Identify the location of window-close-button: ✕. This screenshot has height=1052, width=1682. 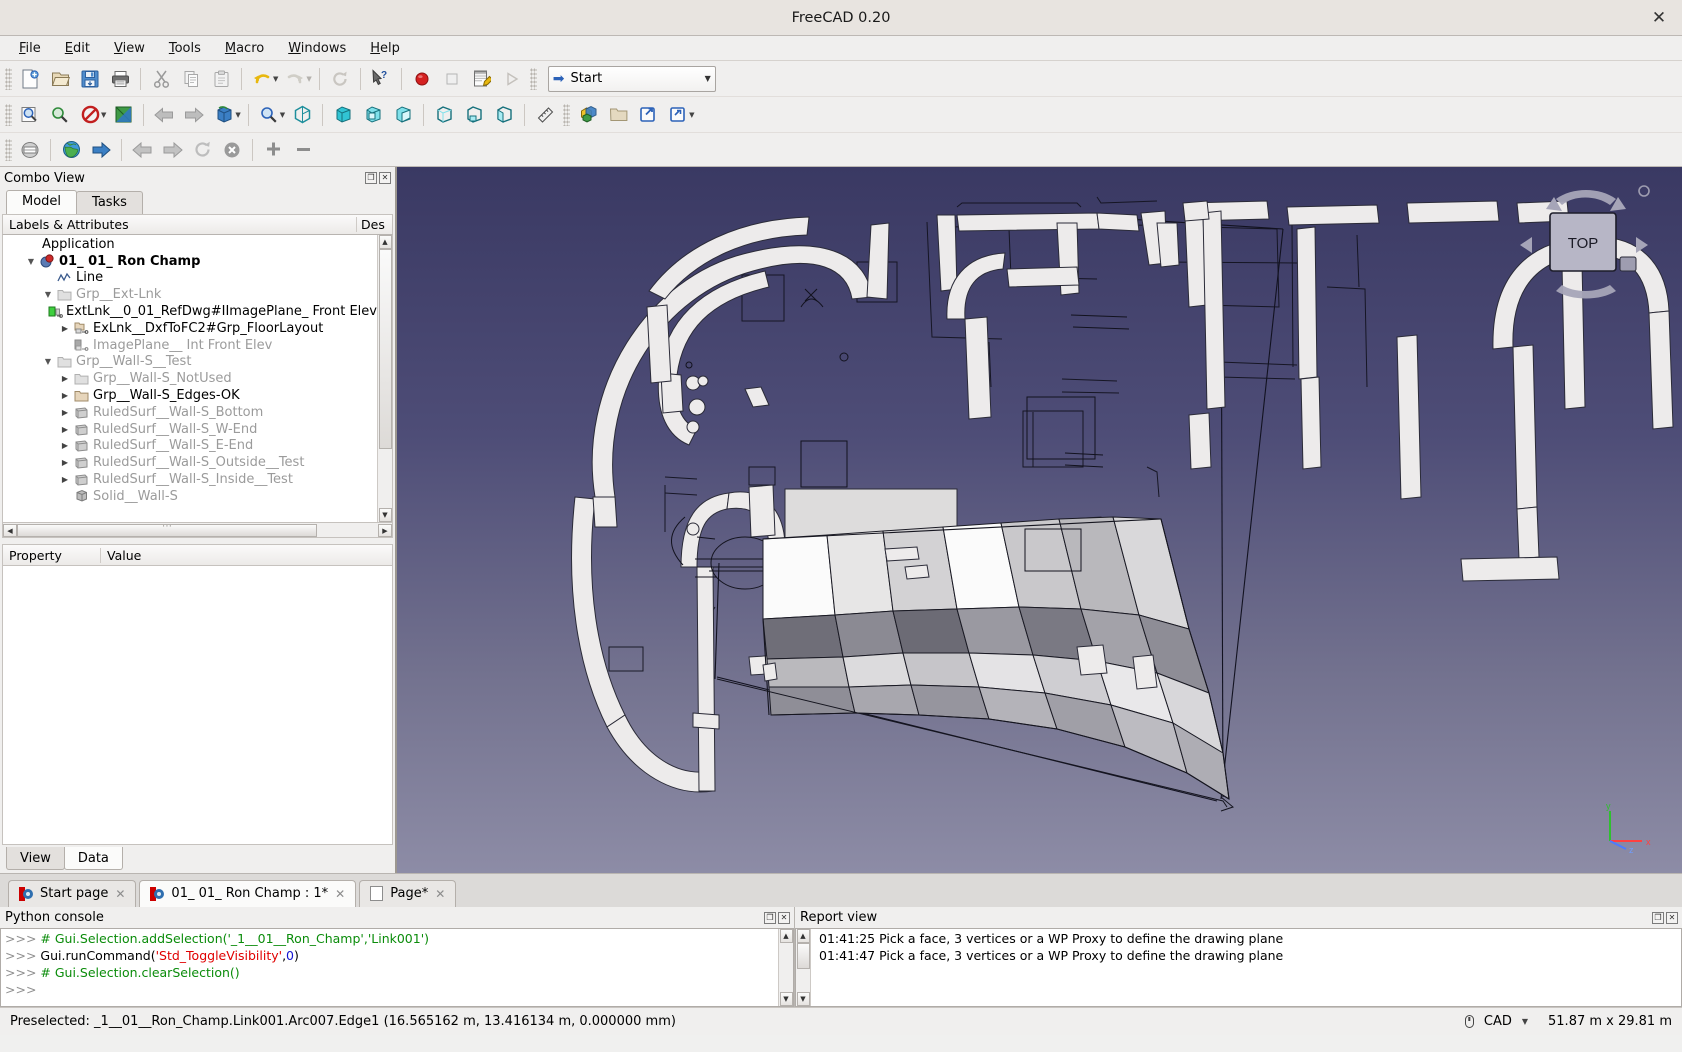
(1659, 18).